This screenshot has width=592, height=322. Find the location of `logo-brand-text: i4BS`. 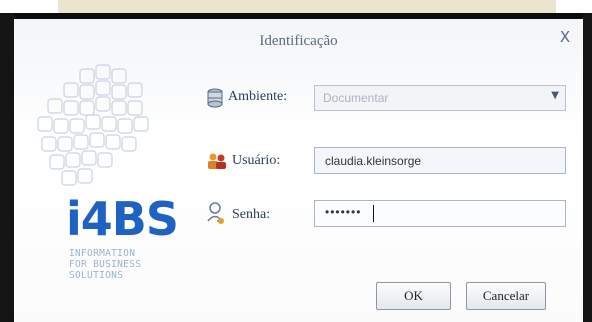

logo-brand-text: i4BS is located at coordinates (122, 219).